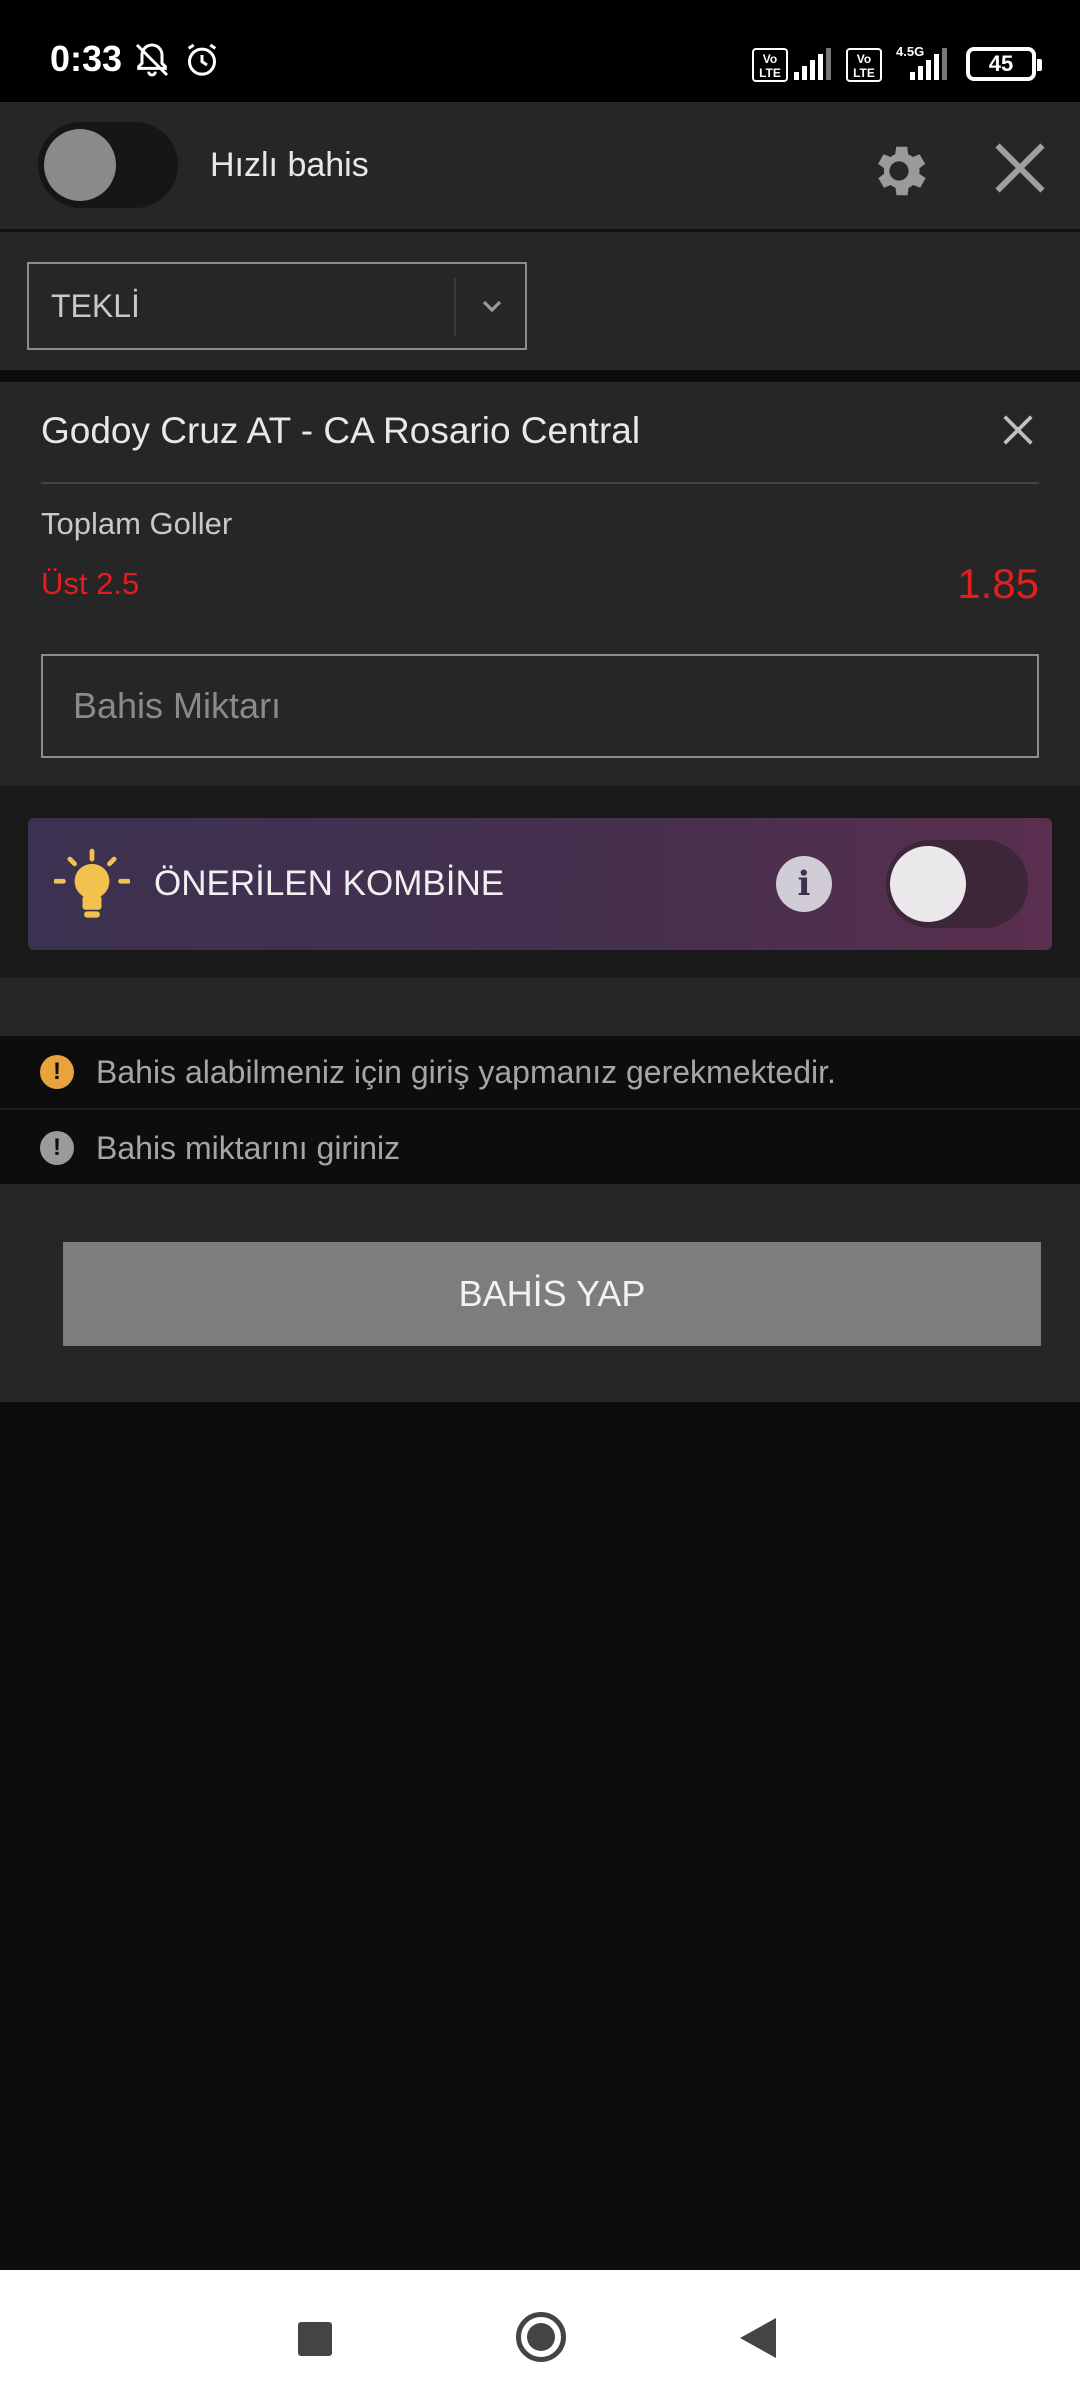  I want to click on bet-type-dropdown: TEKLİ, so click(277, 306).